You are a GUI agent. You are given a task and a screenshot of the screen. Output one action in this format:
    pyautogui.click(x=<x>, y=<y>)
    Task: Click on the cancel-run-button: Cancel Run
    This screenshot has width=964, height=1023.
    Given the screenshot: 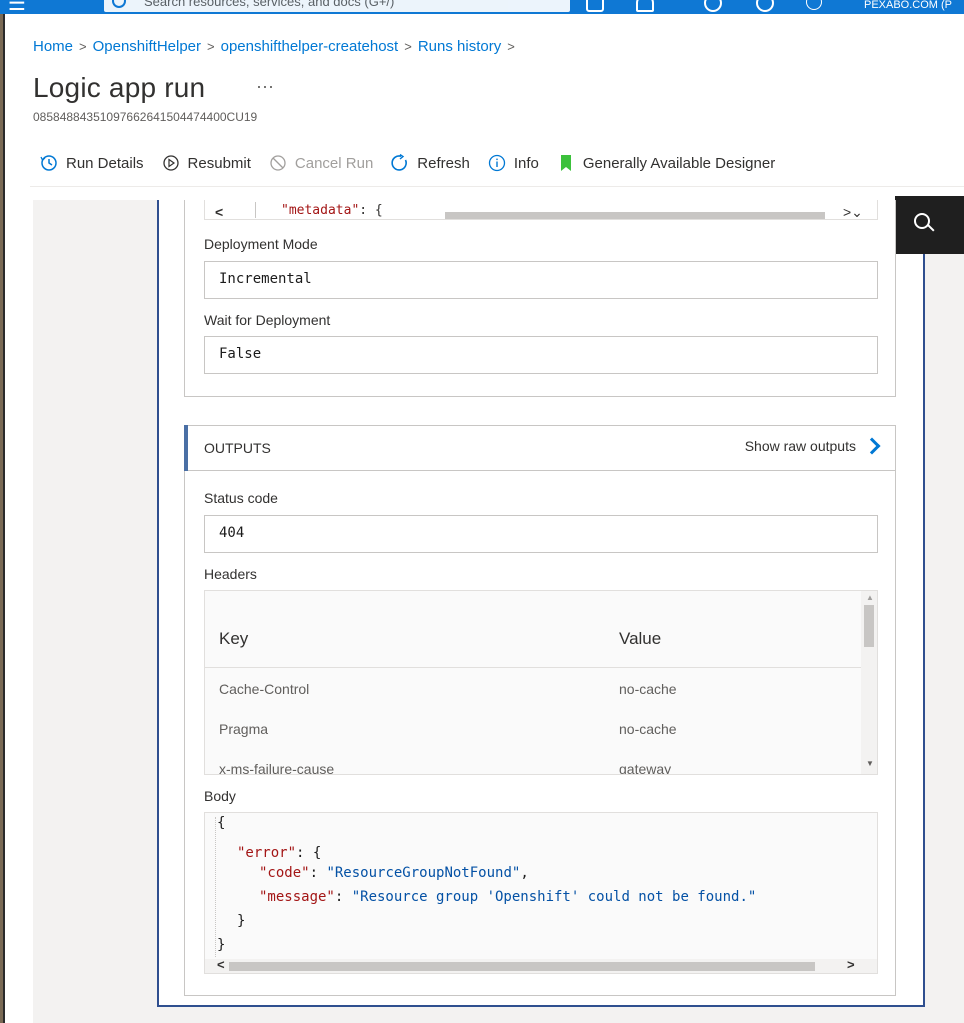 What is the action you would take?
    pyautogui.click(x=321, y=163)
    